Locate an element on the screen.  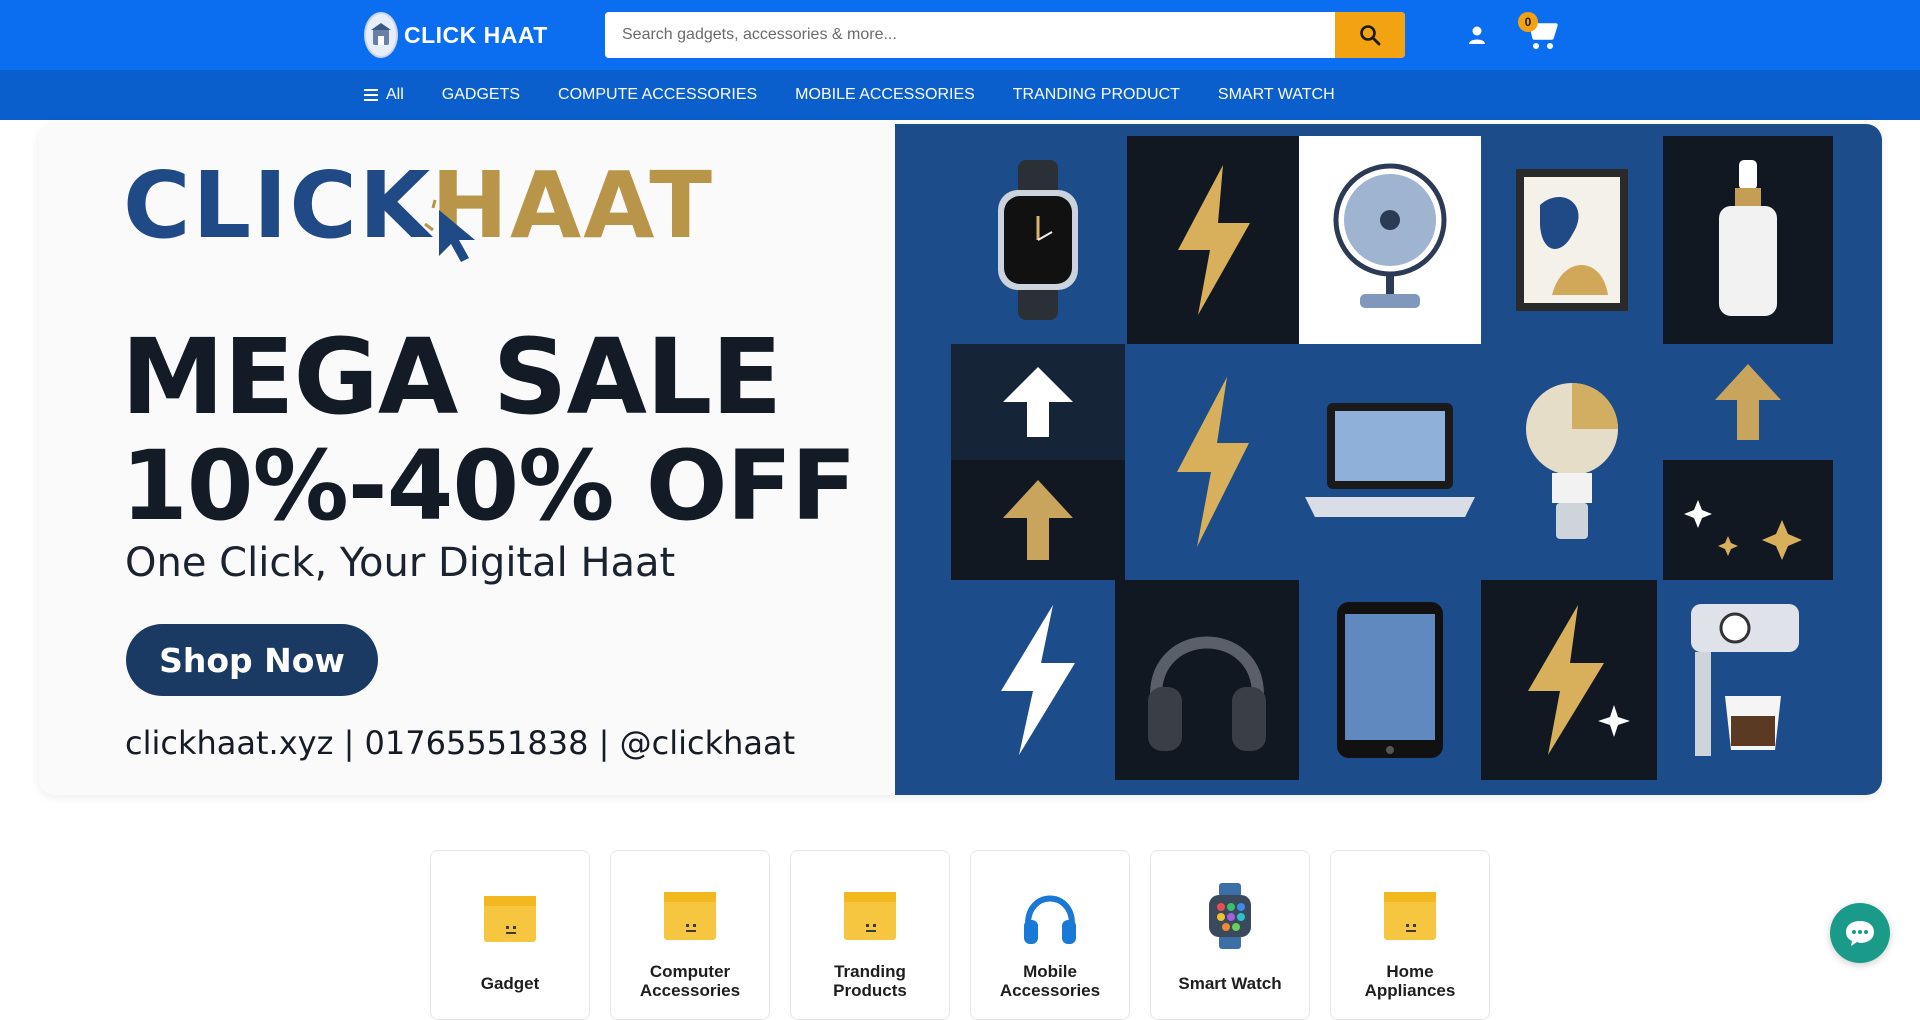
tile-arrow-up-gold is located at coordinates (1038, 520).